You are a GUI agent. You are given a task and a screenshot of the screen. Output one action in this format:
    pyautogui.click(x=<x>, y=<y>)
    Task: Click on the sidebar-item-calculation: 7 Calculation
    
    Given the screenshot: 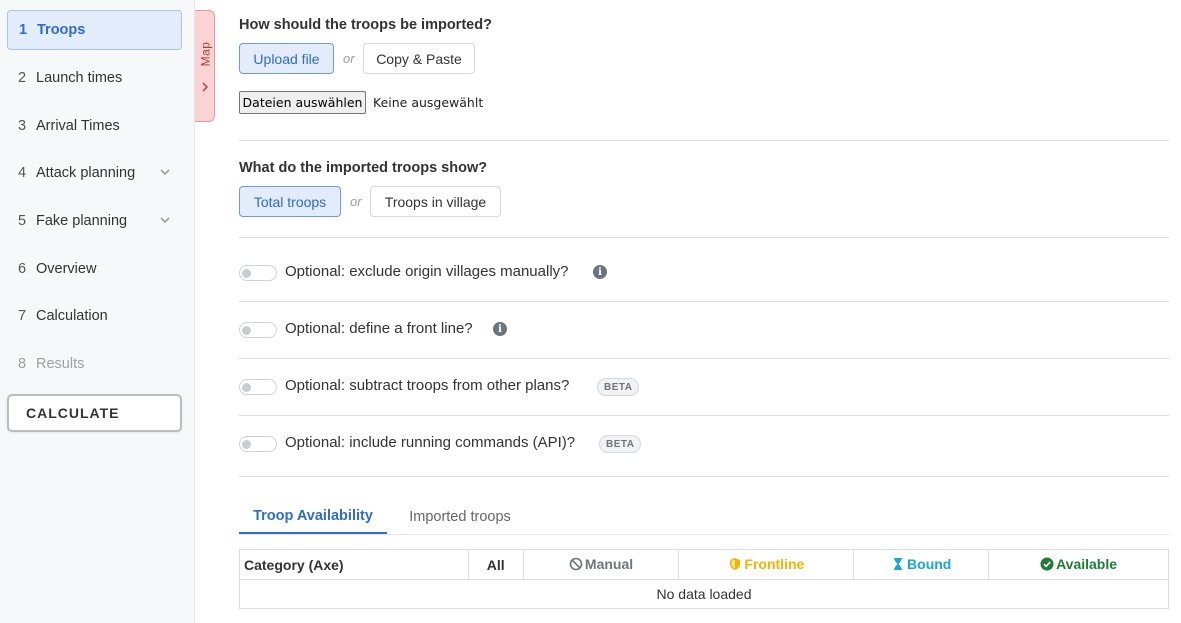 What is the action you would take?
    pyautogui.click(x=94, y=316)
    